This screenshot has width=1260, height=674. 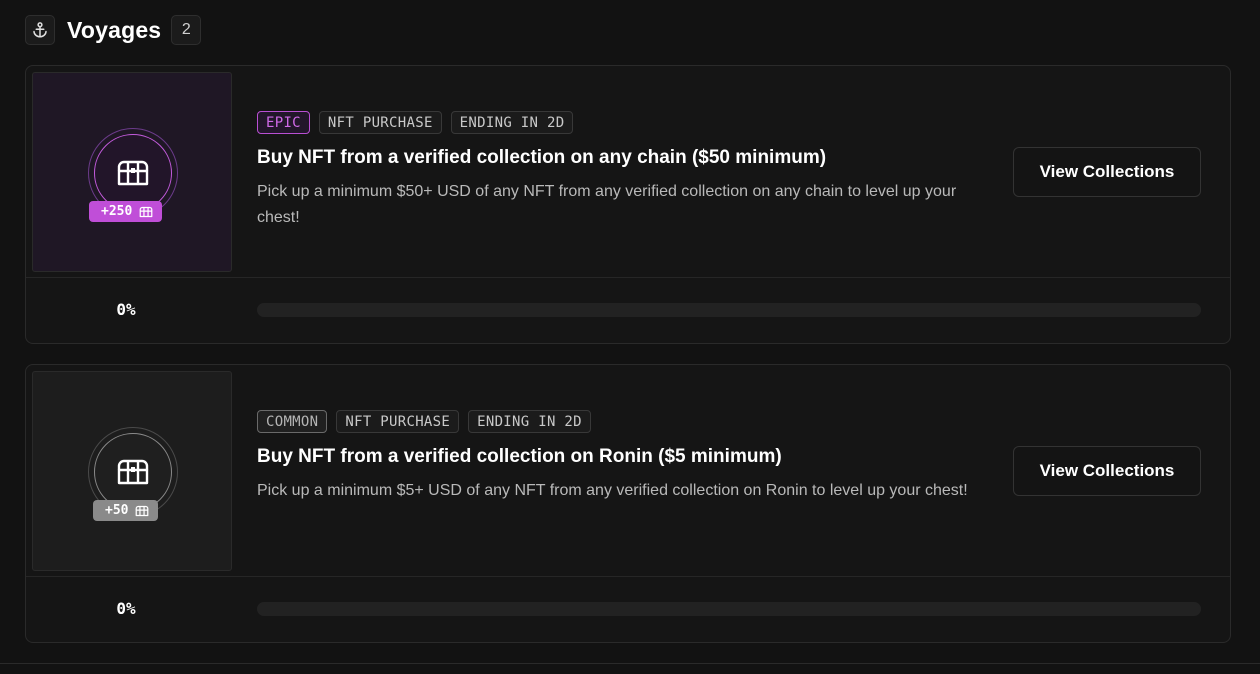 What do you see at coordinates (117, 211) in the screenshot?
I see `points-value: +250` at bounding box center [117, 211].